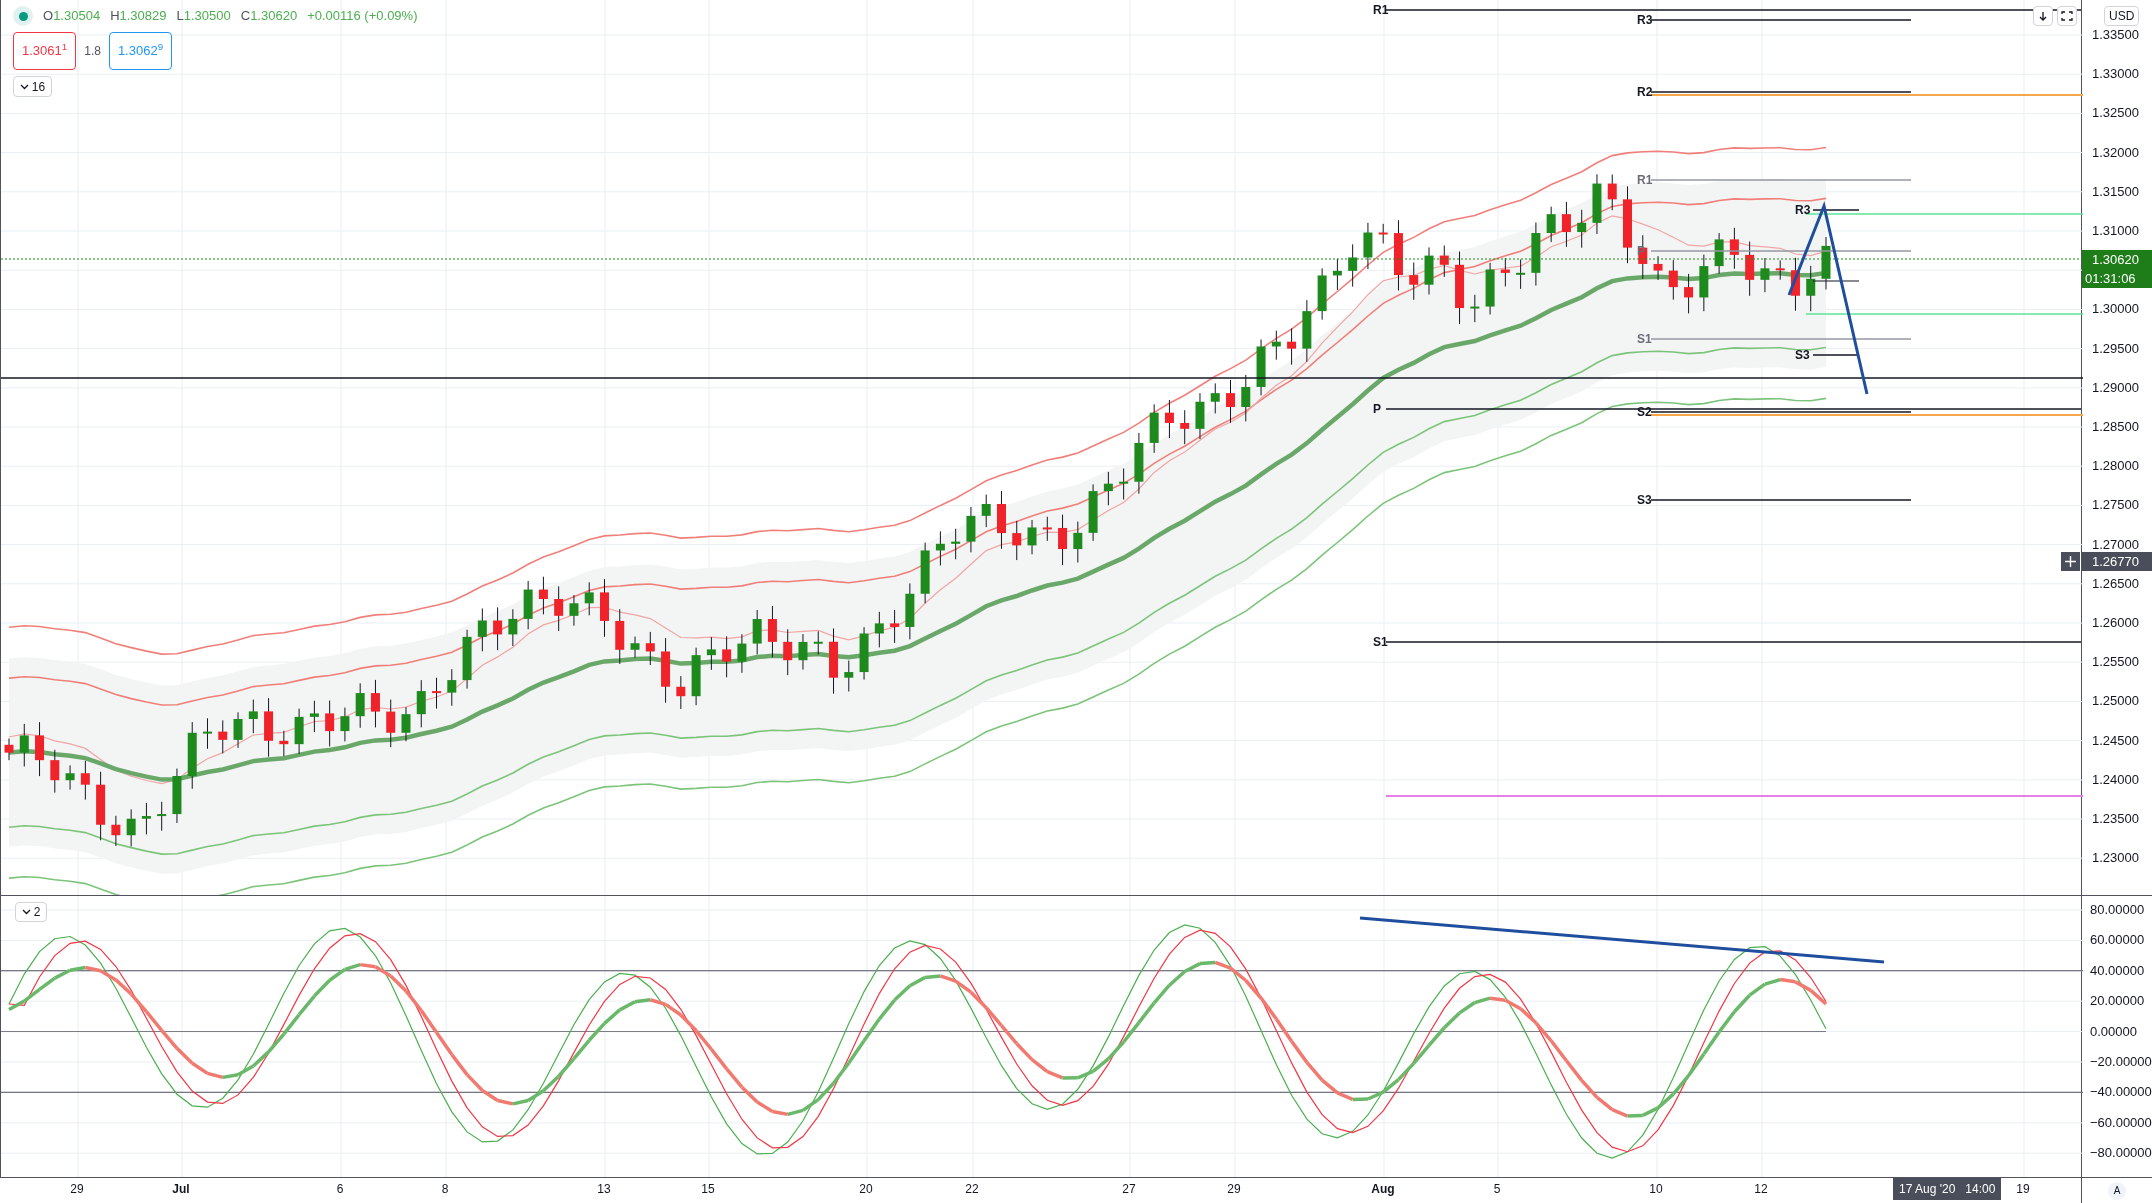 The height and width of the screenshot is (1203, 2152). I want to click on sell-price-button: 1.3061$^{1}$, so click(45, 51).